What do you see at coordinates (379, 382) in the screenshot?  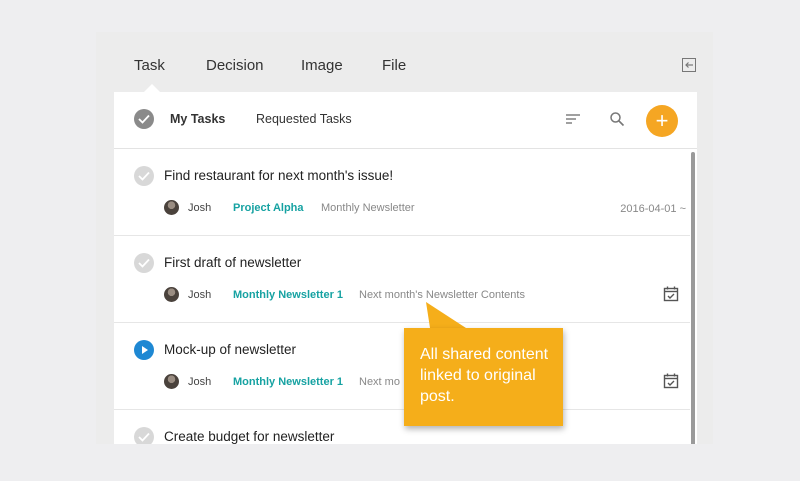 I see `board-name: Next mo` at bounding box center [379, 382].